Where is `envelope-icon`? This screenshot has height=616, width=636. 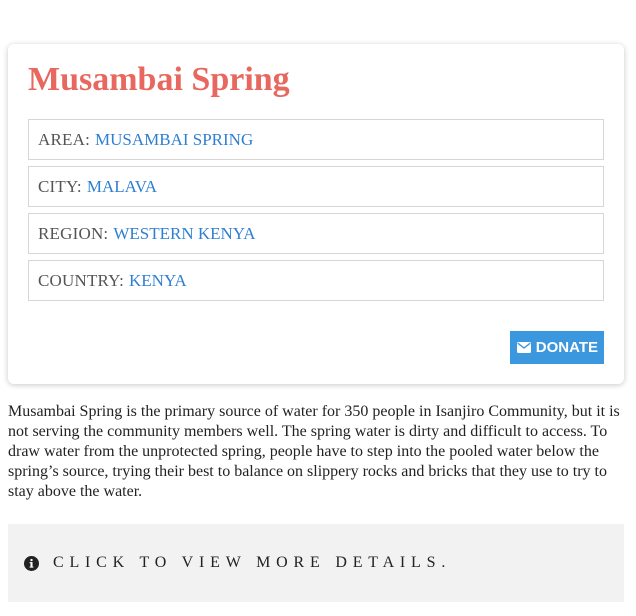 envelope-icon is located at coordinates (523, 347).